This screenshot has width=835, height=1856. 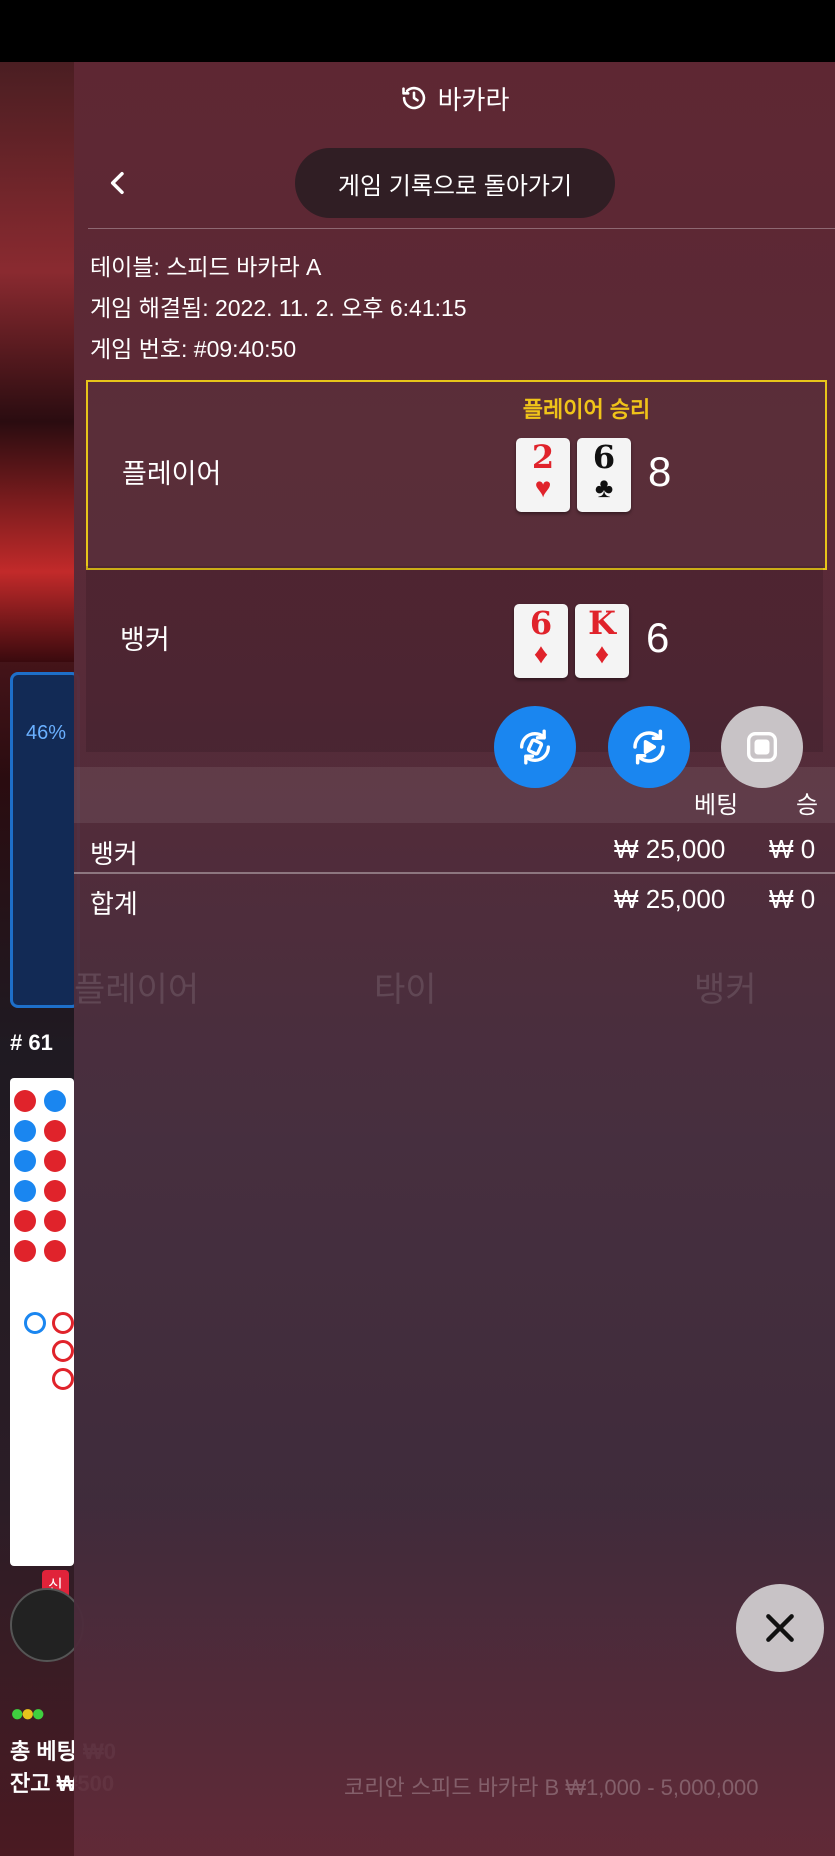 What do you see at coordinates (454, 848) in the screenshot?
I see `table-row: 뱅커 ₩ 25,000 ₩ 0` at bounding box center [454, 848].